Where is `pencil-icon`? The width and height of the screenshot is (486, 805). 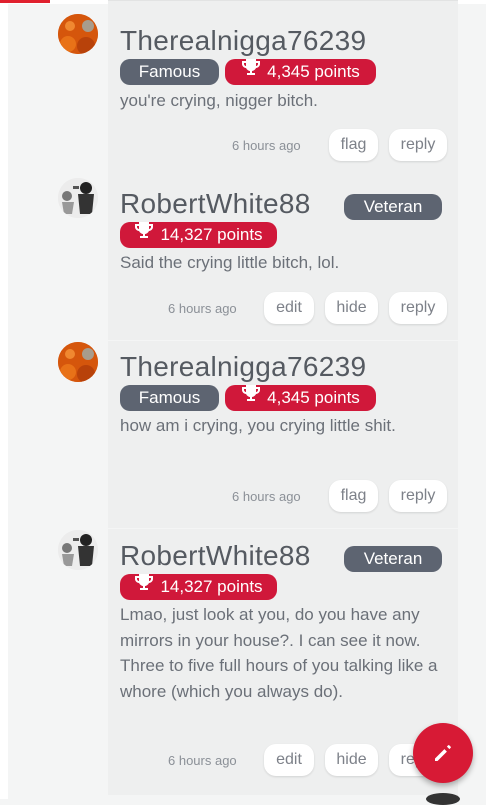
pencil-icon is located at coordinates (443, 753).